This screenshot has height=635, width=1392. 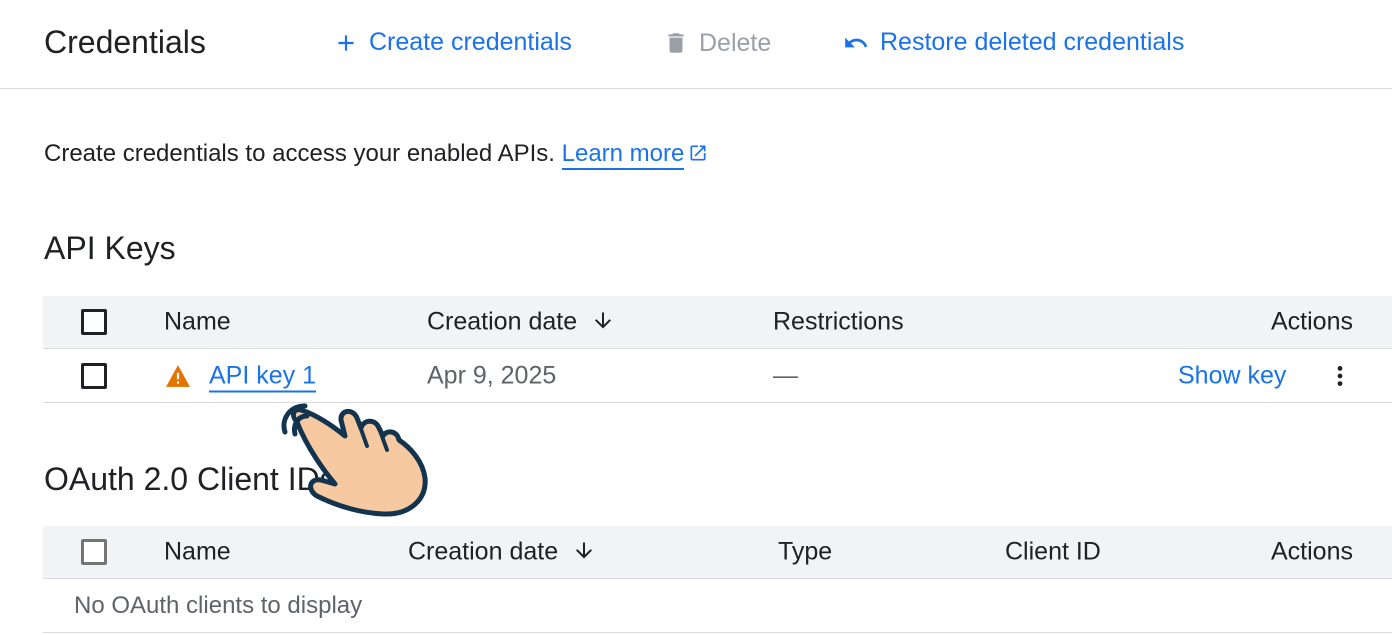 What do you see at coordinates (1340, 376) in the screenshot?
I see `more-vert-icon` at bounding box center [1340, 376].